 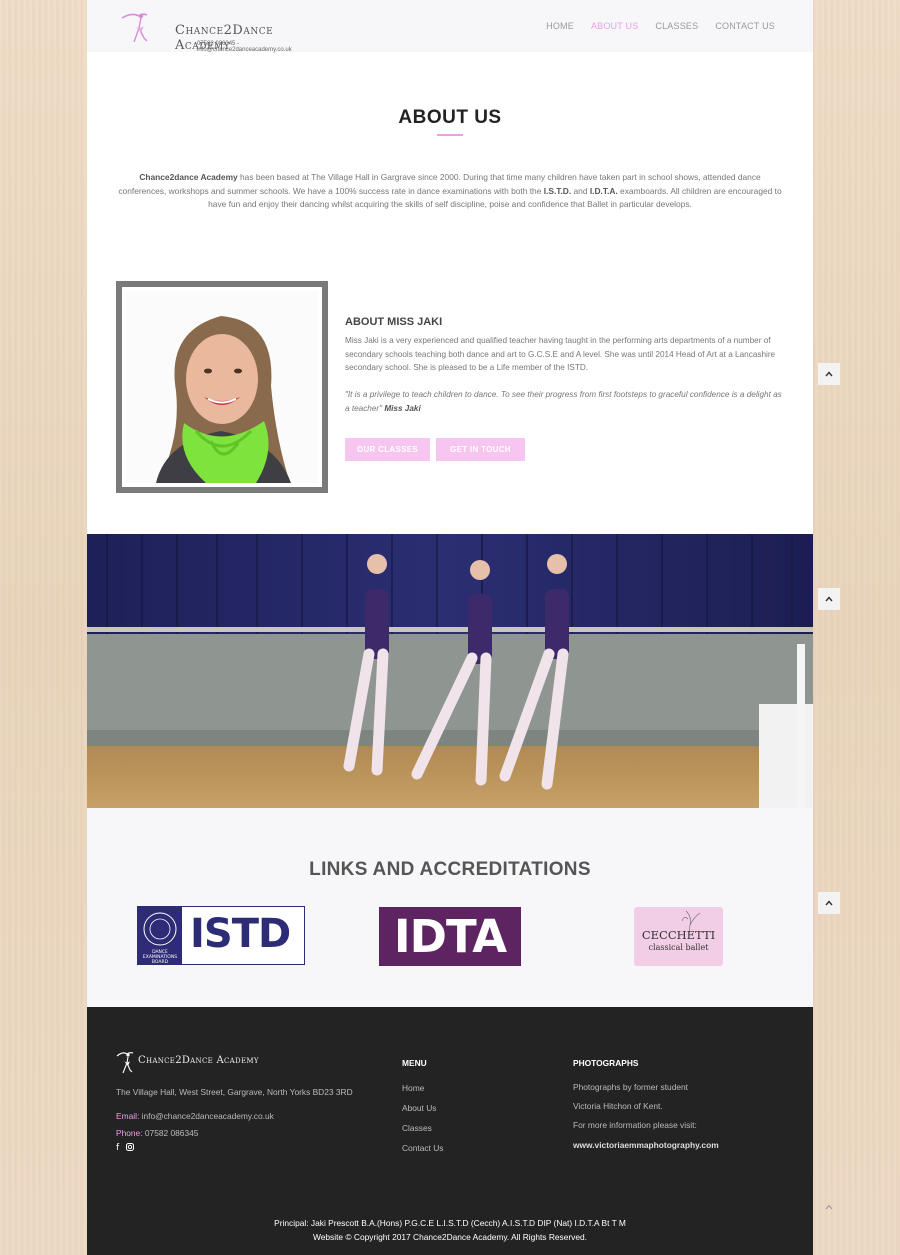 I want to click on jaki-heading: ABOUT MISS JAKI, so click(x=394, y=322).